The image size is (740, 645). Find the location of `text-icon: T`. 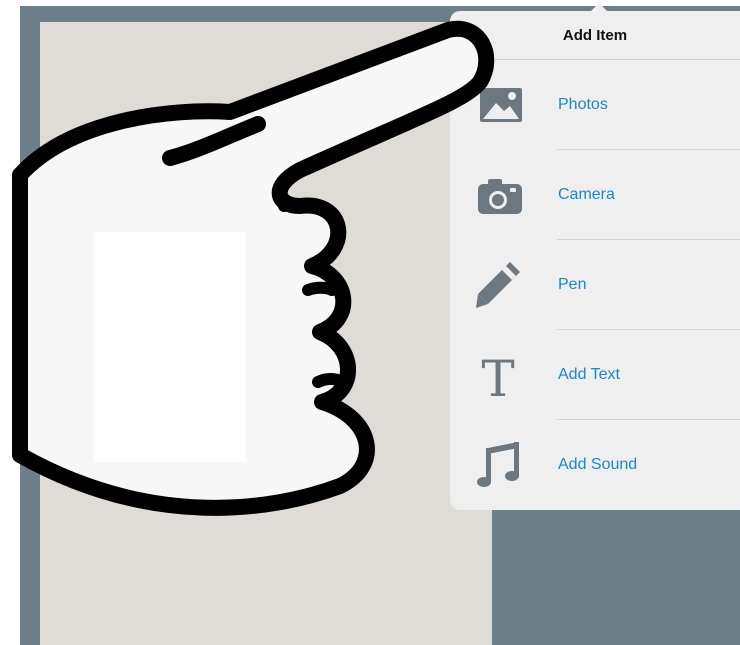

text-icon: T is located at coordinates (500, 379).